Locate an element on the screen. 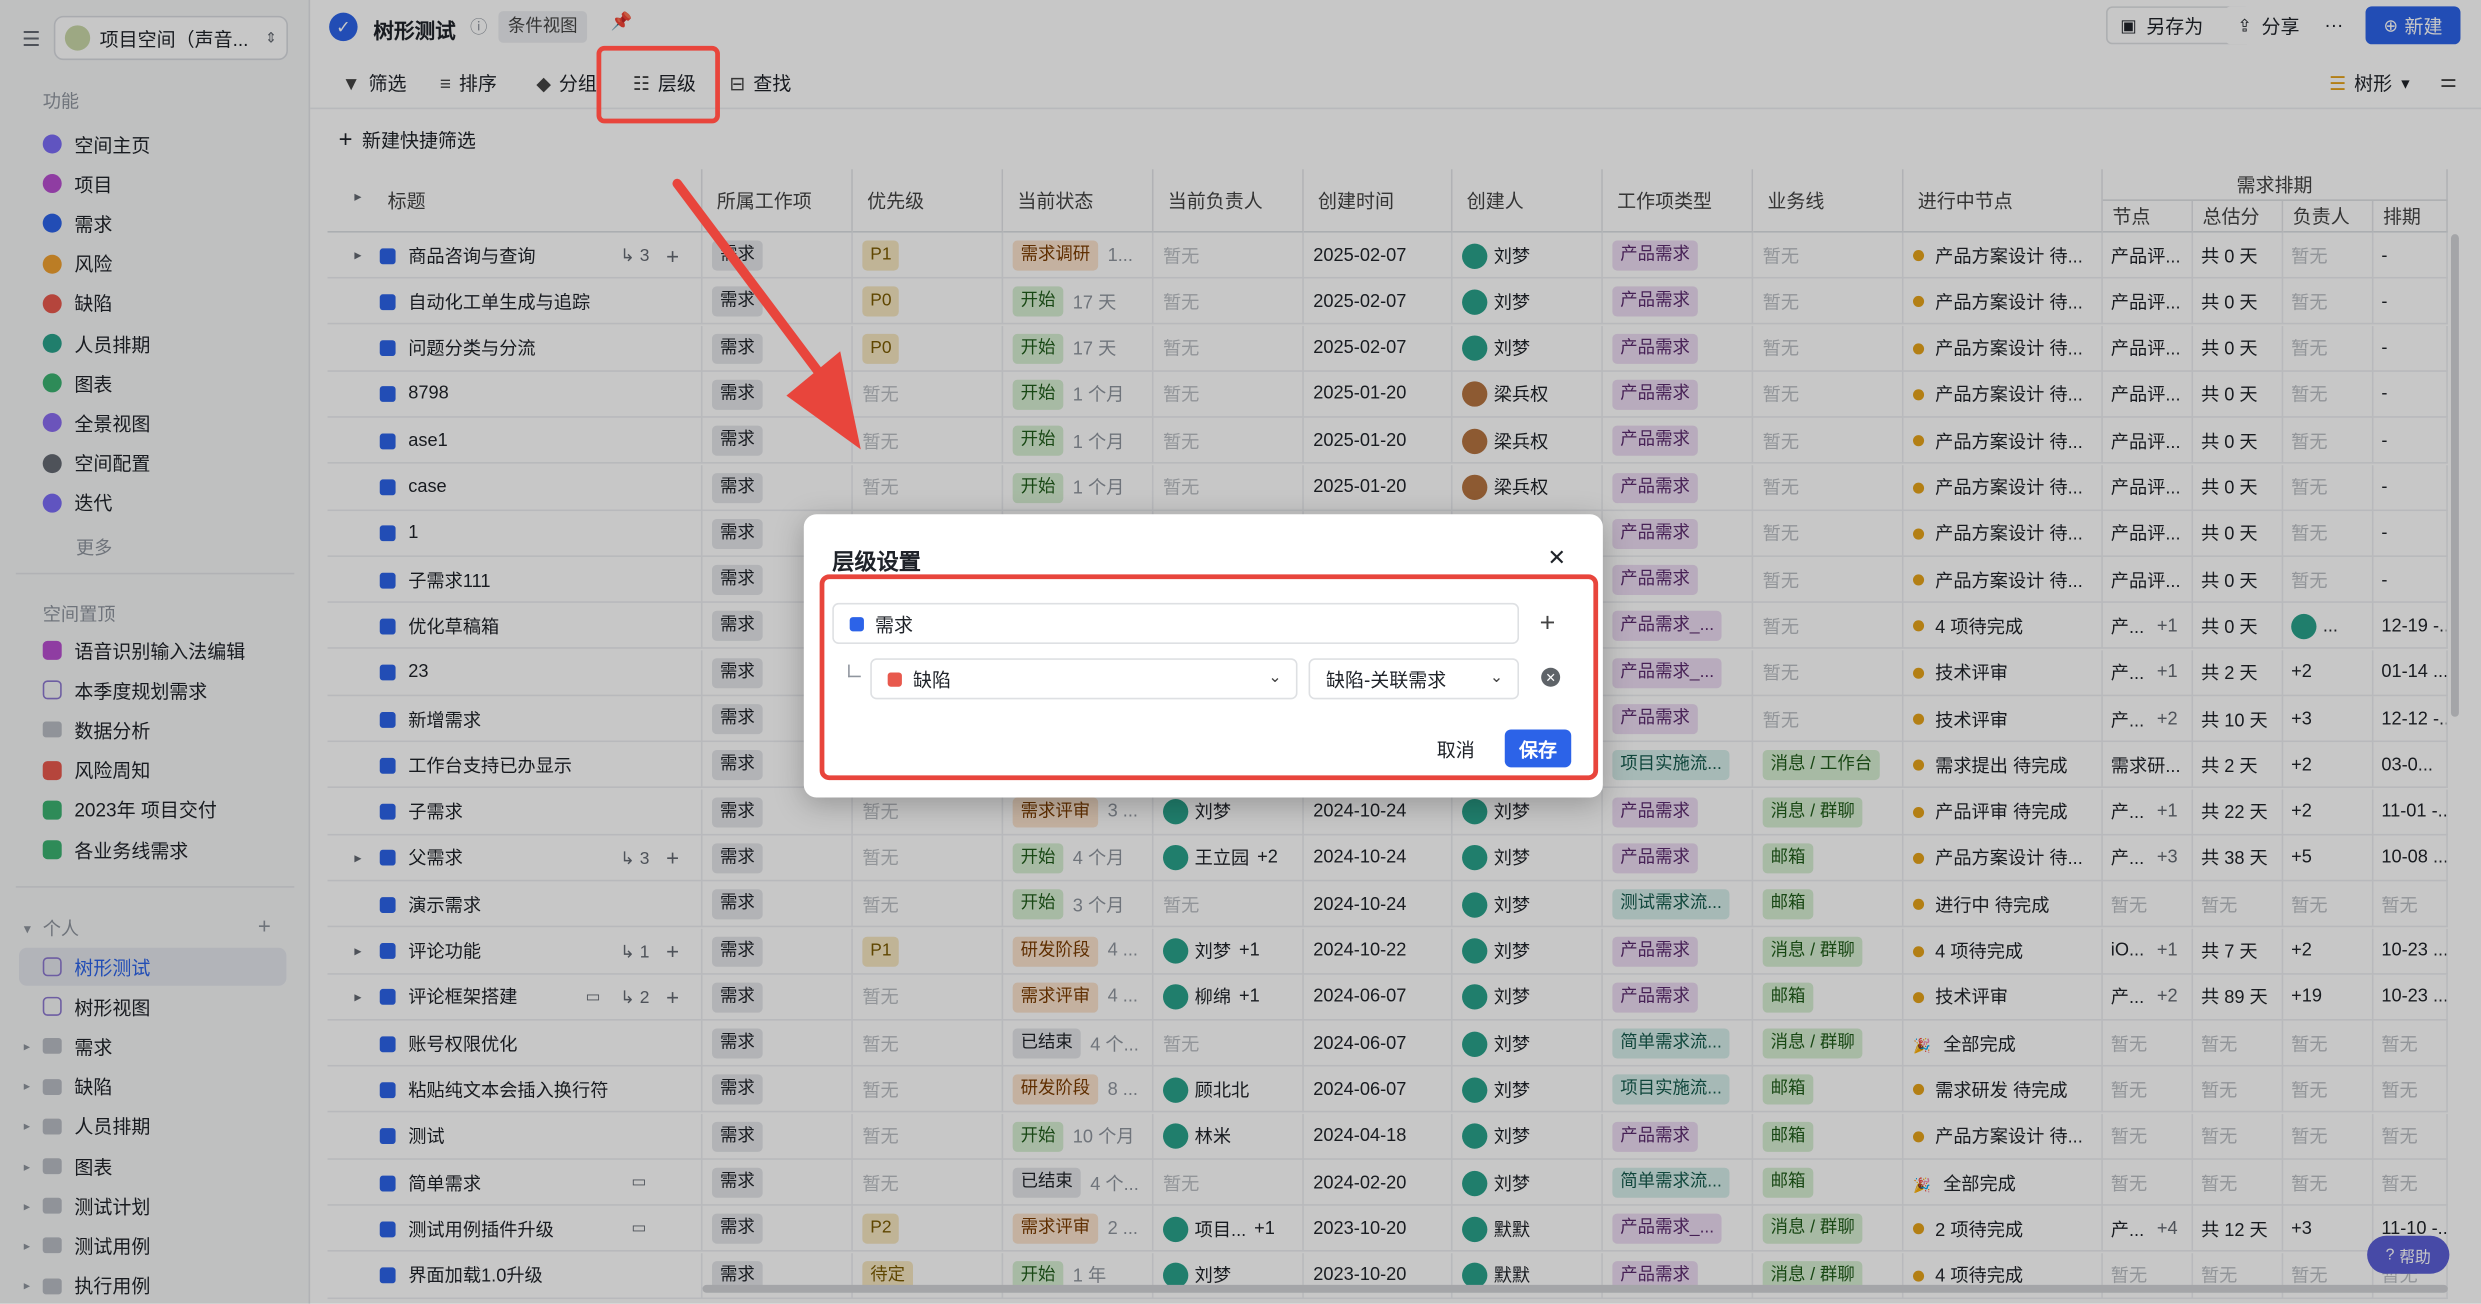 The width and height of the screenshot is (2481, 1304). dialog-content-highlight is located at coordinates (1209, 677).